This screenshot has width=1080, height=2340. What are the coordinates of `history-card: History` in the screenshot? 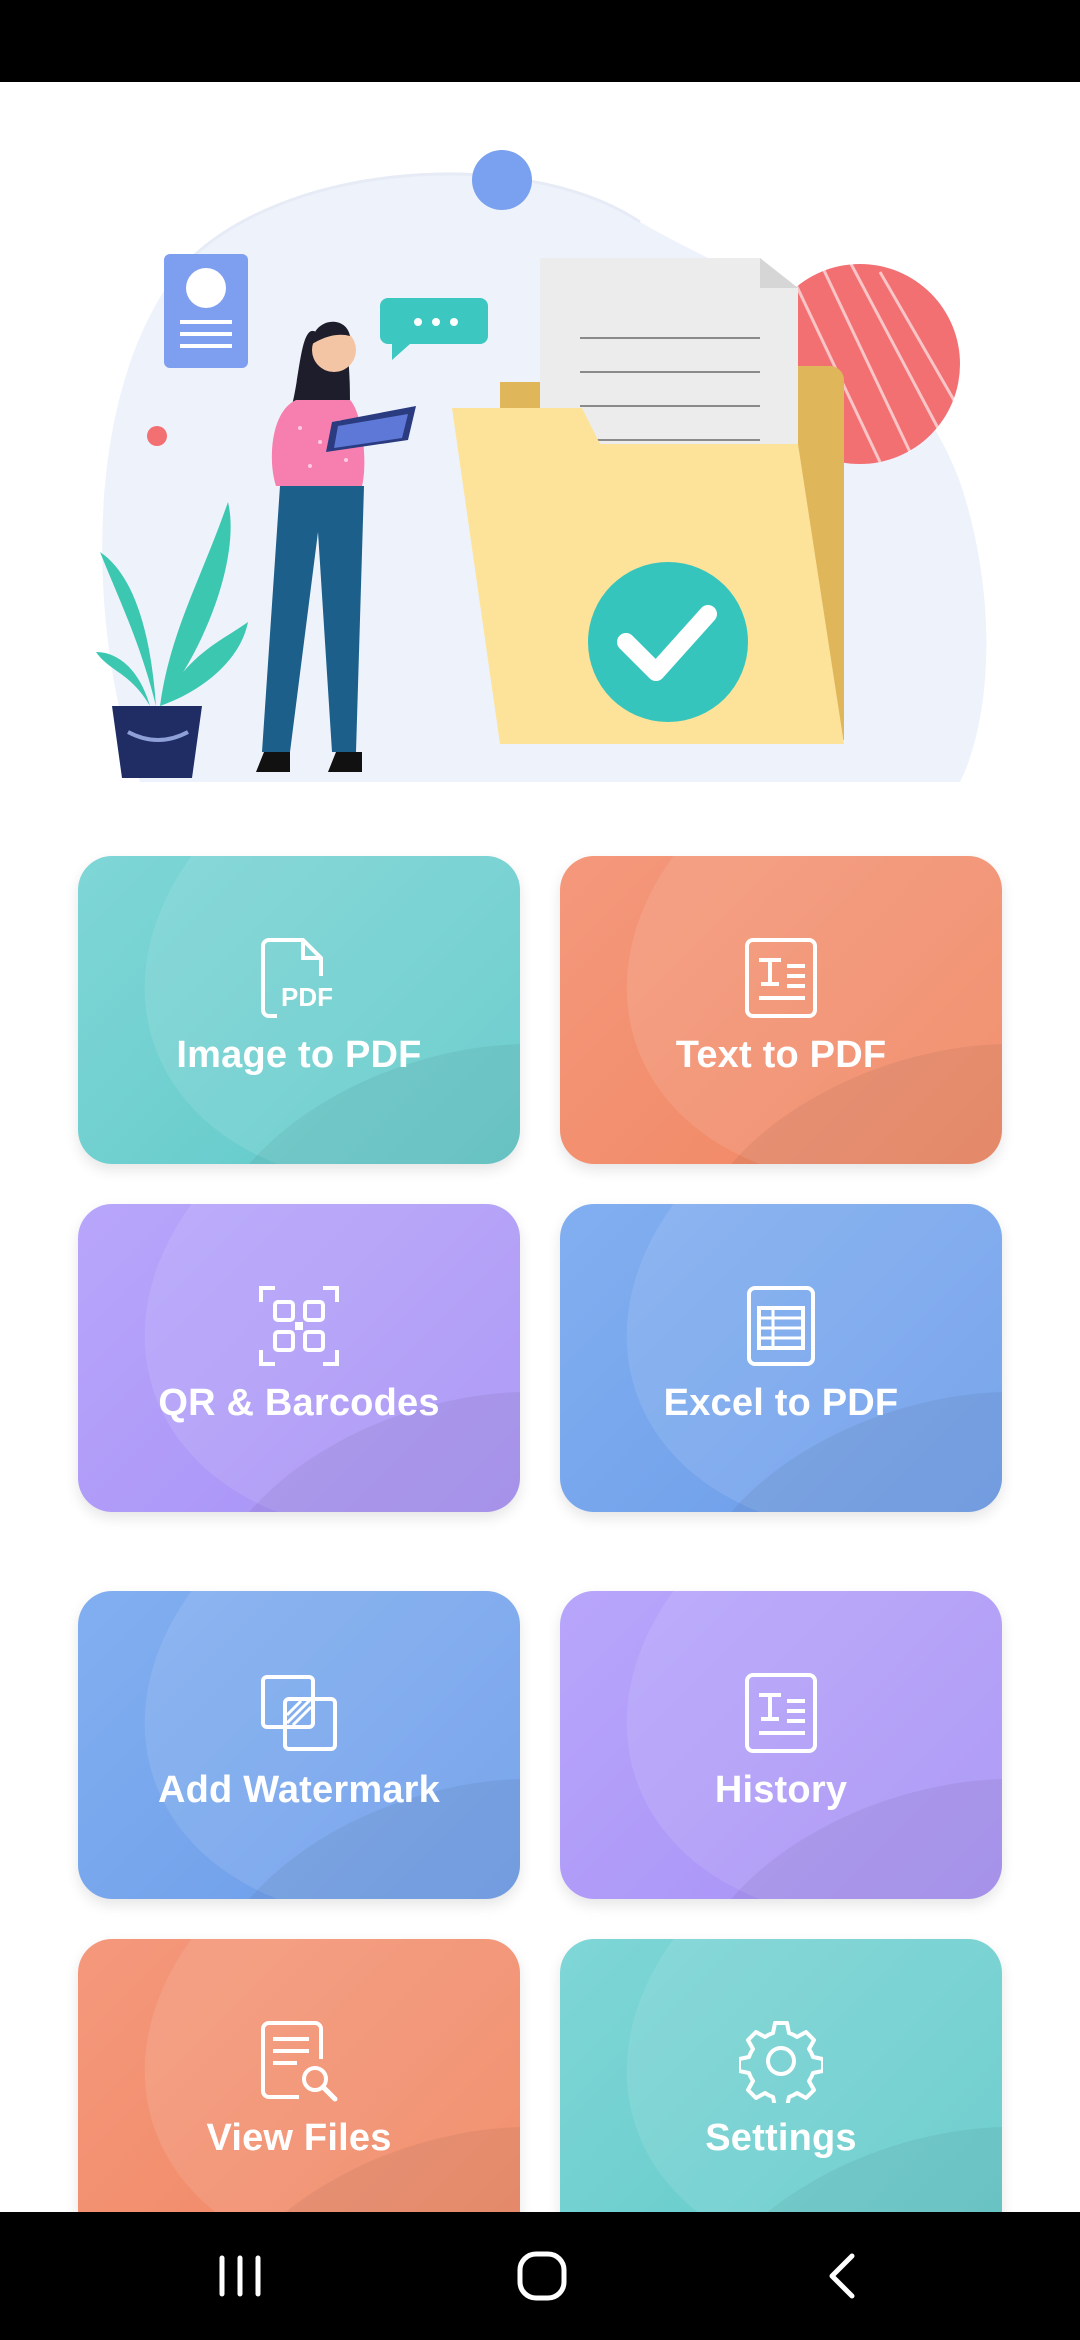 It's located at (781, 1745).